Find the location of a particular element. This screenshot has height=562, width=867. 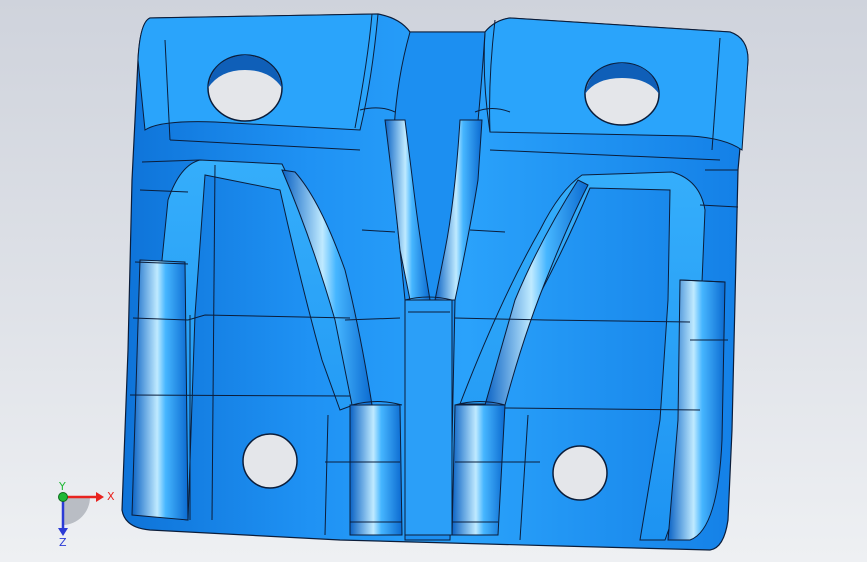

channel-bottom-center is located at coordinates (428, 417).